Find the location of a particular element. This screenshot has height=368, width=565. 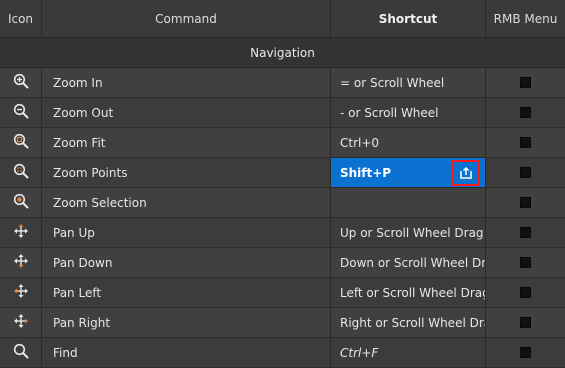

shortcut-text: - or Scroll Wheel is located at coordinates (389, 112).